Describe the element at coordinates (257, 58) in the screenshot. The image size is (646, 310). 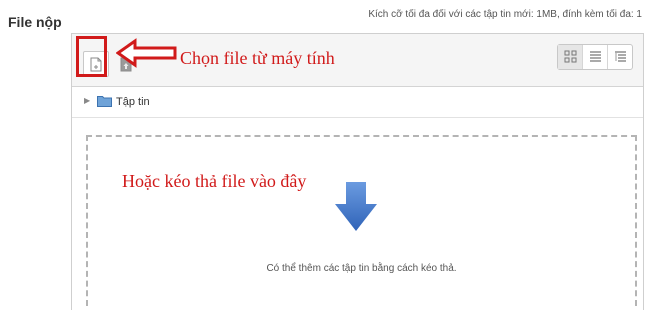
I see `annotation-choose-file: Chọn file từ máy tính` at that location.